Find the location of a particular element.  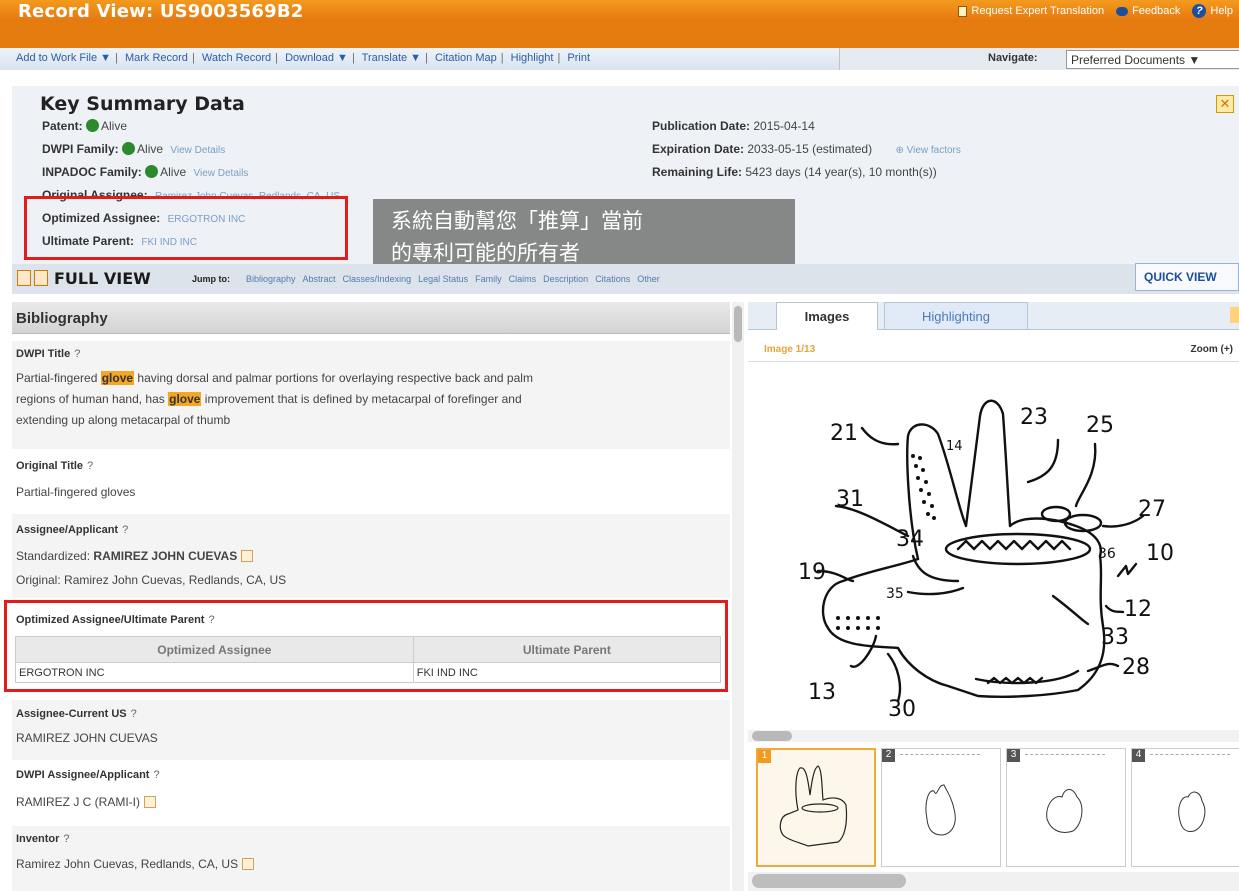

figure-label: 12 is located at coordinates (1138, 609).